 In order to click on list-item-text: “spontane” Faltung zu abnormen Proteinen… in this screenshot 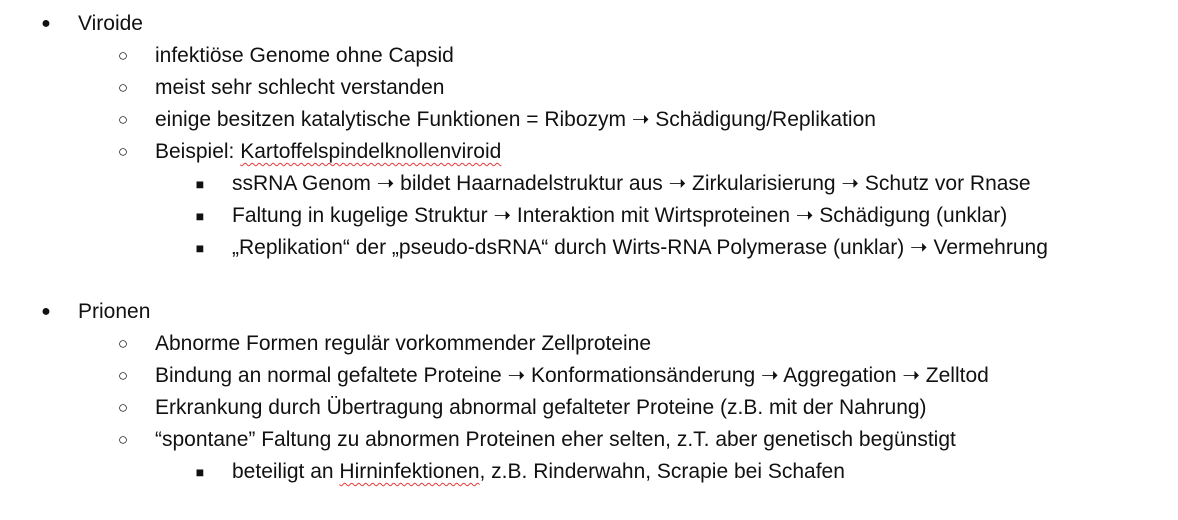, I will do `click(555, 440)`.